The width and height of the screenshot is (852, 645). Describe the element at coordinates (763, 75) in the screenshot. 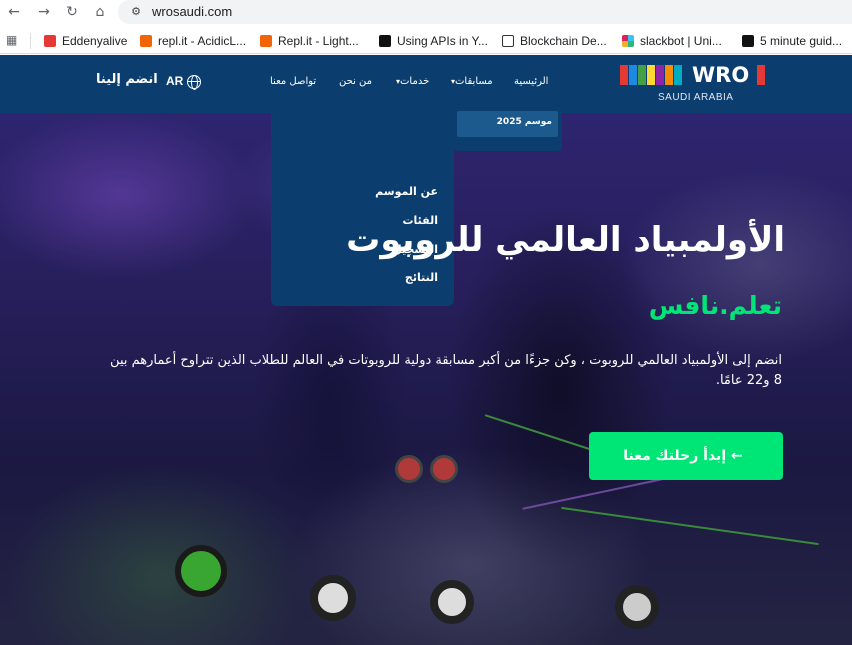

I see `logo-red-figure-icon` at that location.